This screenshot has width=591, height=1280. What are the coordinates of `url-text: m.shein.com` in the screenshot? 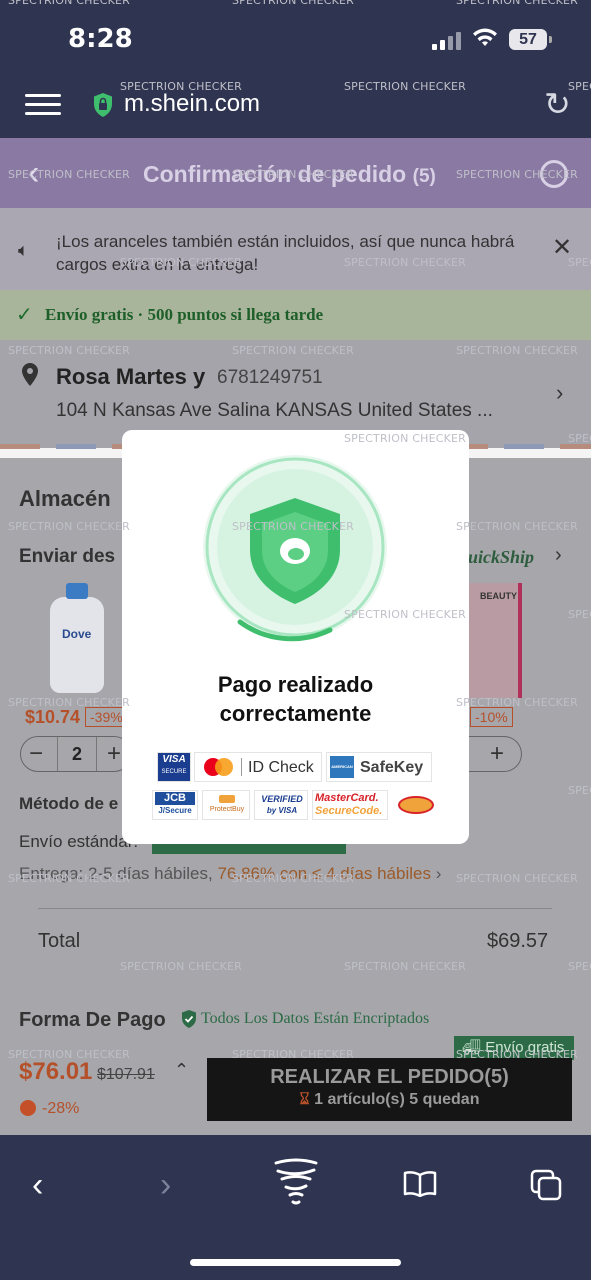 It's located at (192, 104).